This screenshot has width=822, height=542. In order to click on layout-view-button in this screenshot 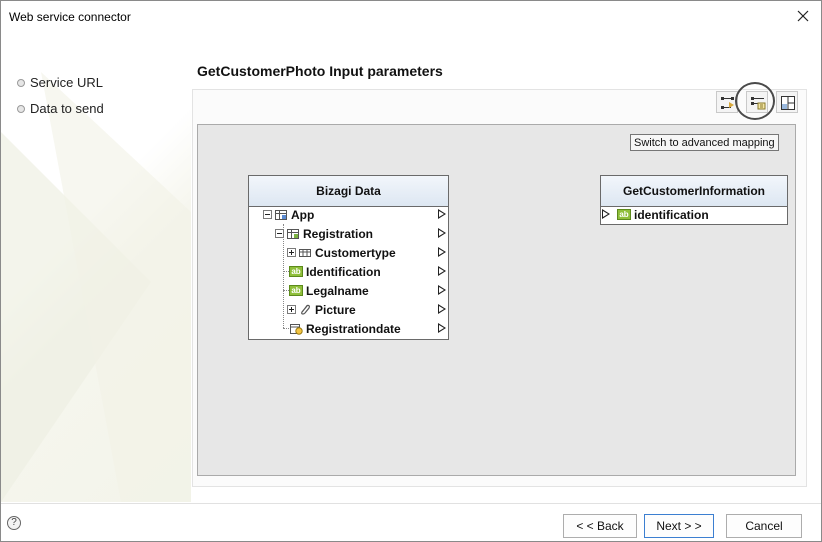, I will do `click(787, 102)`.